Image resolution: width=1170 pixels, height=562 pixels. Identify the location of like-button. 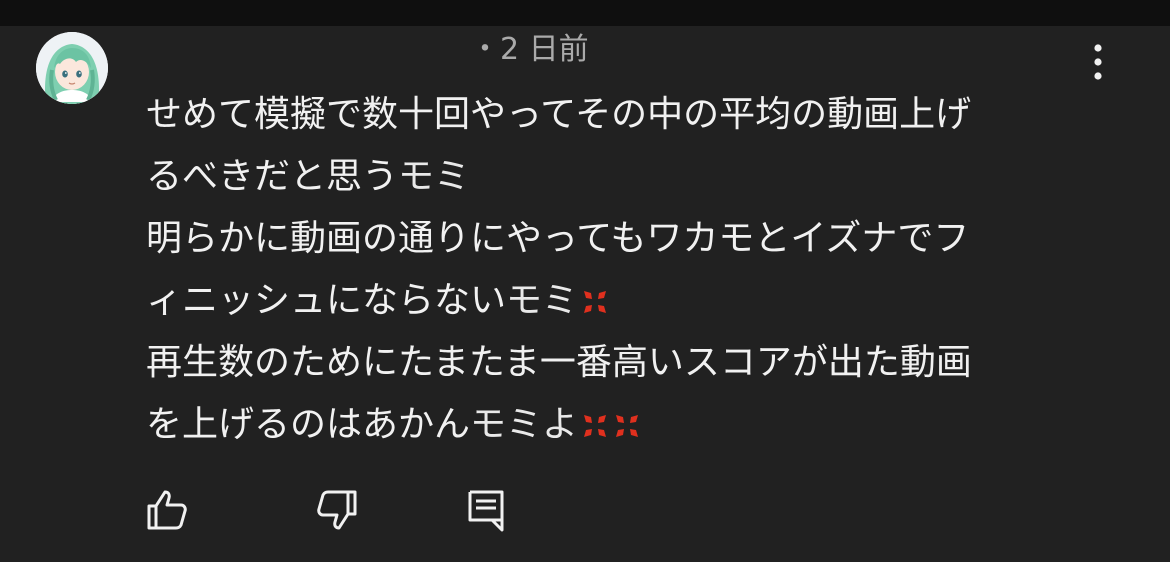
(167, 510).